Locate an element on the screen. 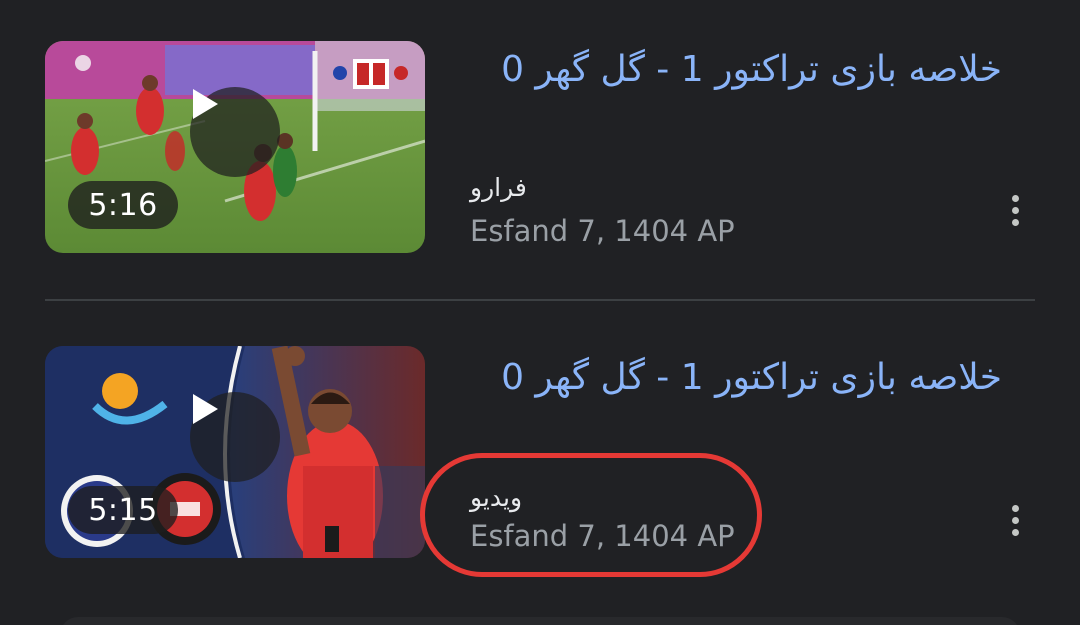 This screenshot has height=625, width=1080. video-source-label: فرارو is located at coordinates (498, 187).